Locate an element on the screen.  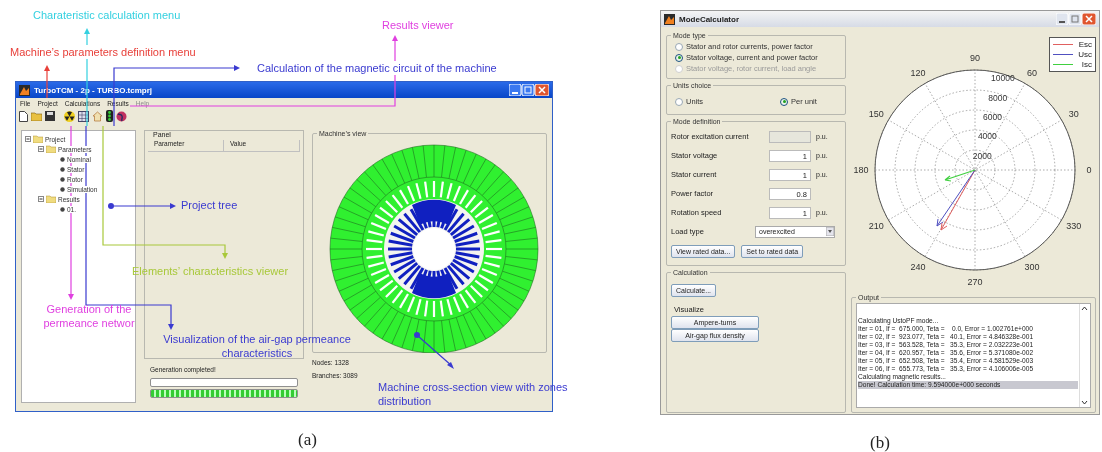
annotation-label: Elements’ characteristics viewer is located at coordinates (210, 271).